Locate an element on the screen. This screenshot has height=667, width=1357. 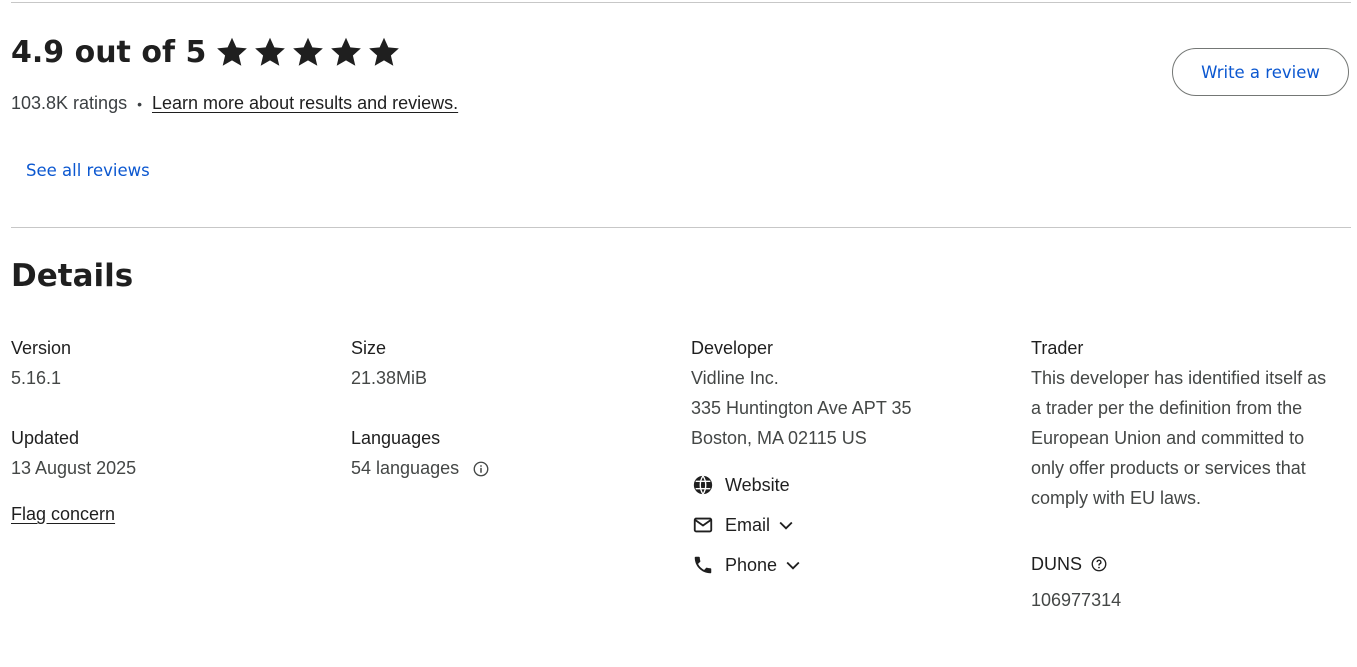
duns-value: 106977314 is located at coordinates (1076, 600).